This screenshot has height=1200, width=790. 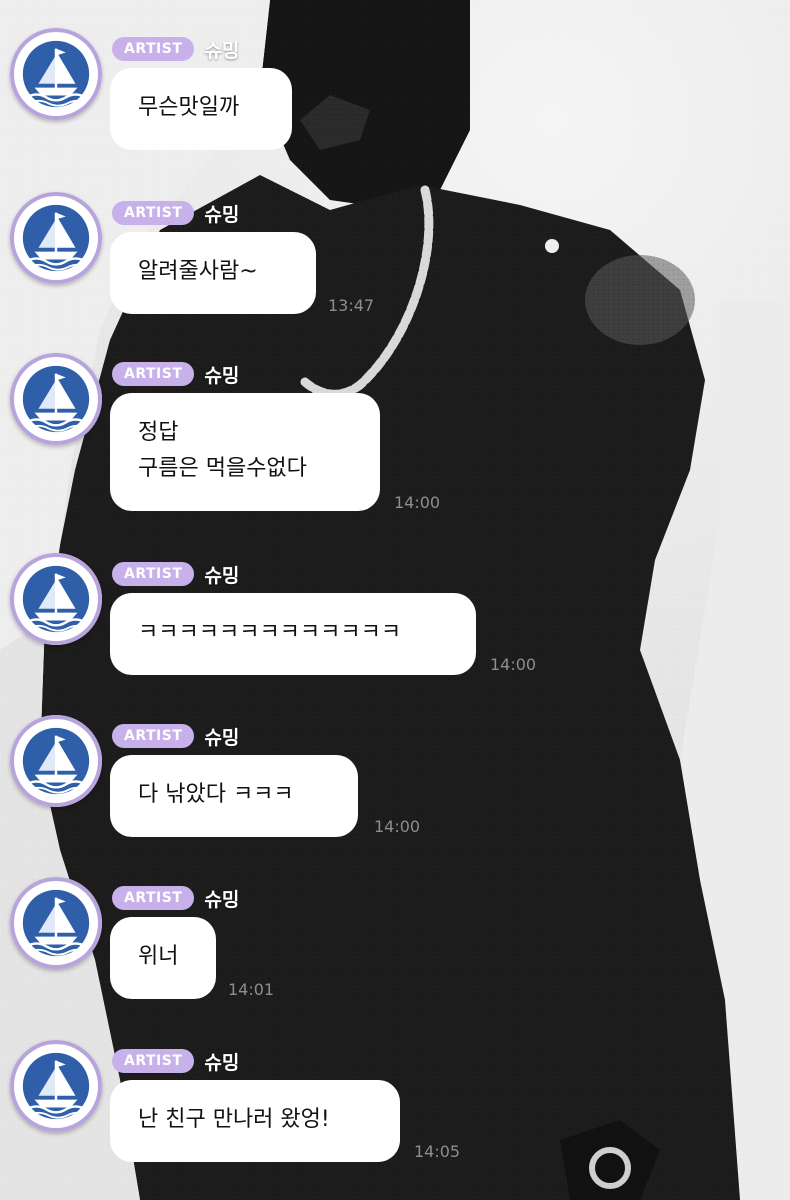 I want to click on timestamp: 13:47, so click(x=351, y=305).